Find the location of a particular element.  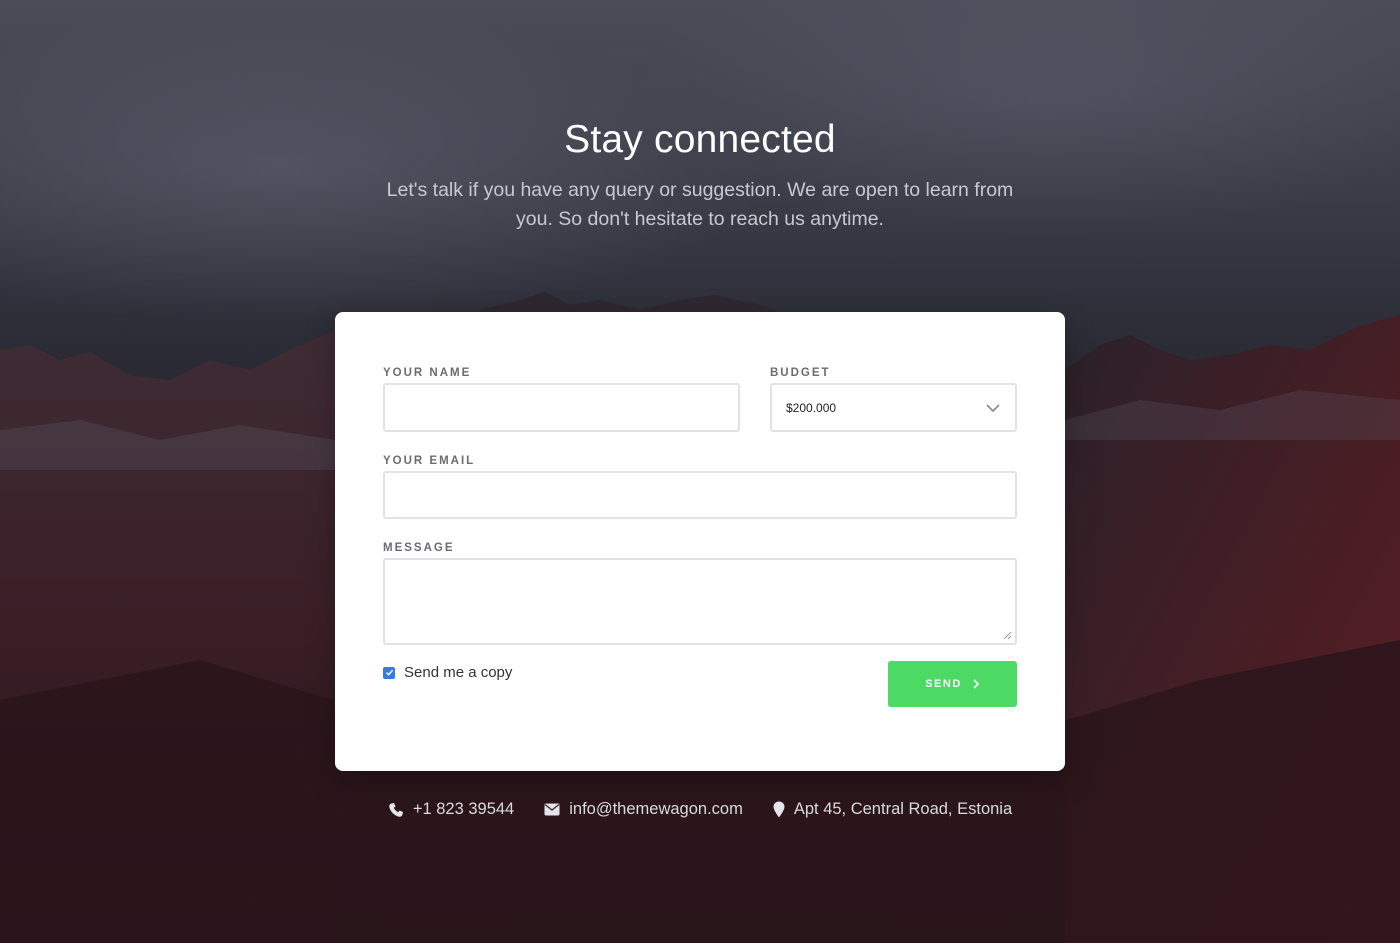

page-title: Stay connected is located at coordinates (700, 139).